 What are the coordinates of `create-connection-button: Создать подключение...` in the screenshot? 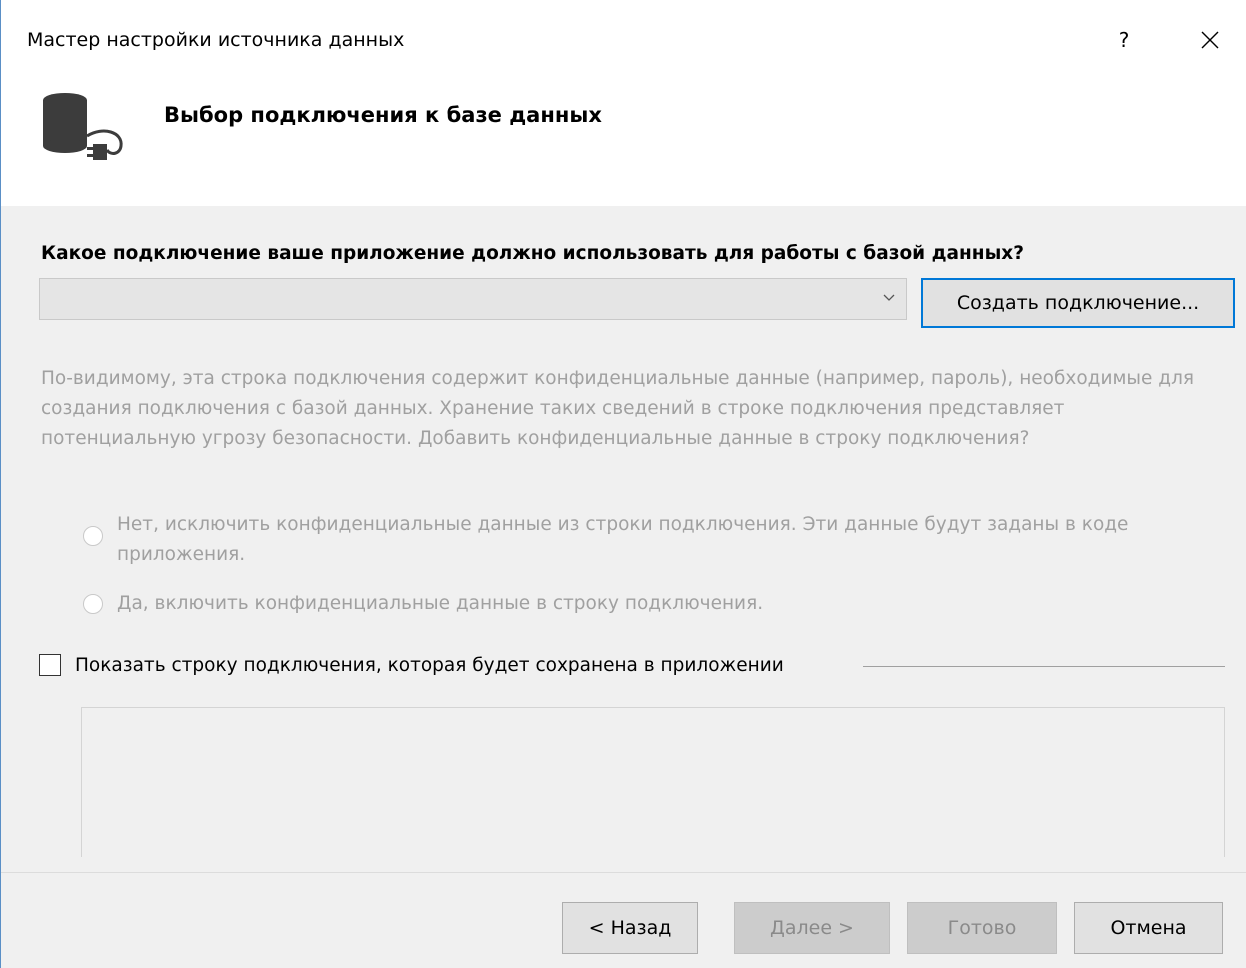 It's located at (1078, 303).